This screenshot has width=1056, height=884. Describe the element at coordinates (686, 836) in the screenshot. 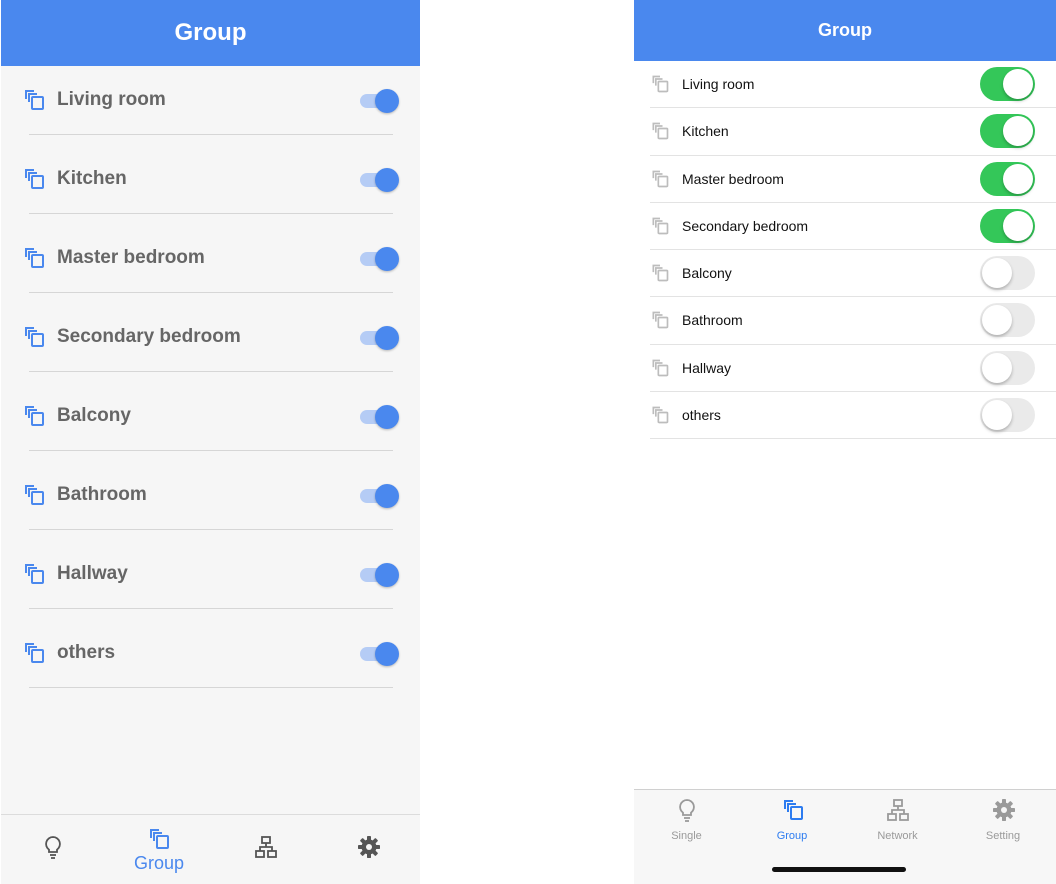

I see `tab-label: Single` at that location.